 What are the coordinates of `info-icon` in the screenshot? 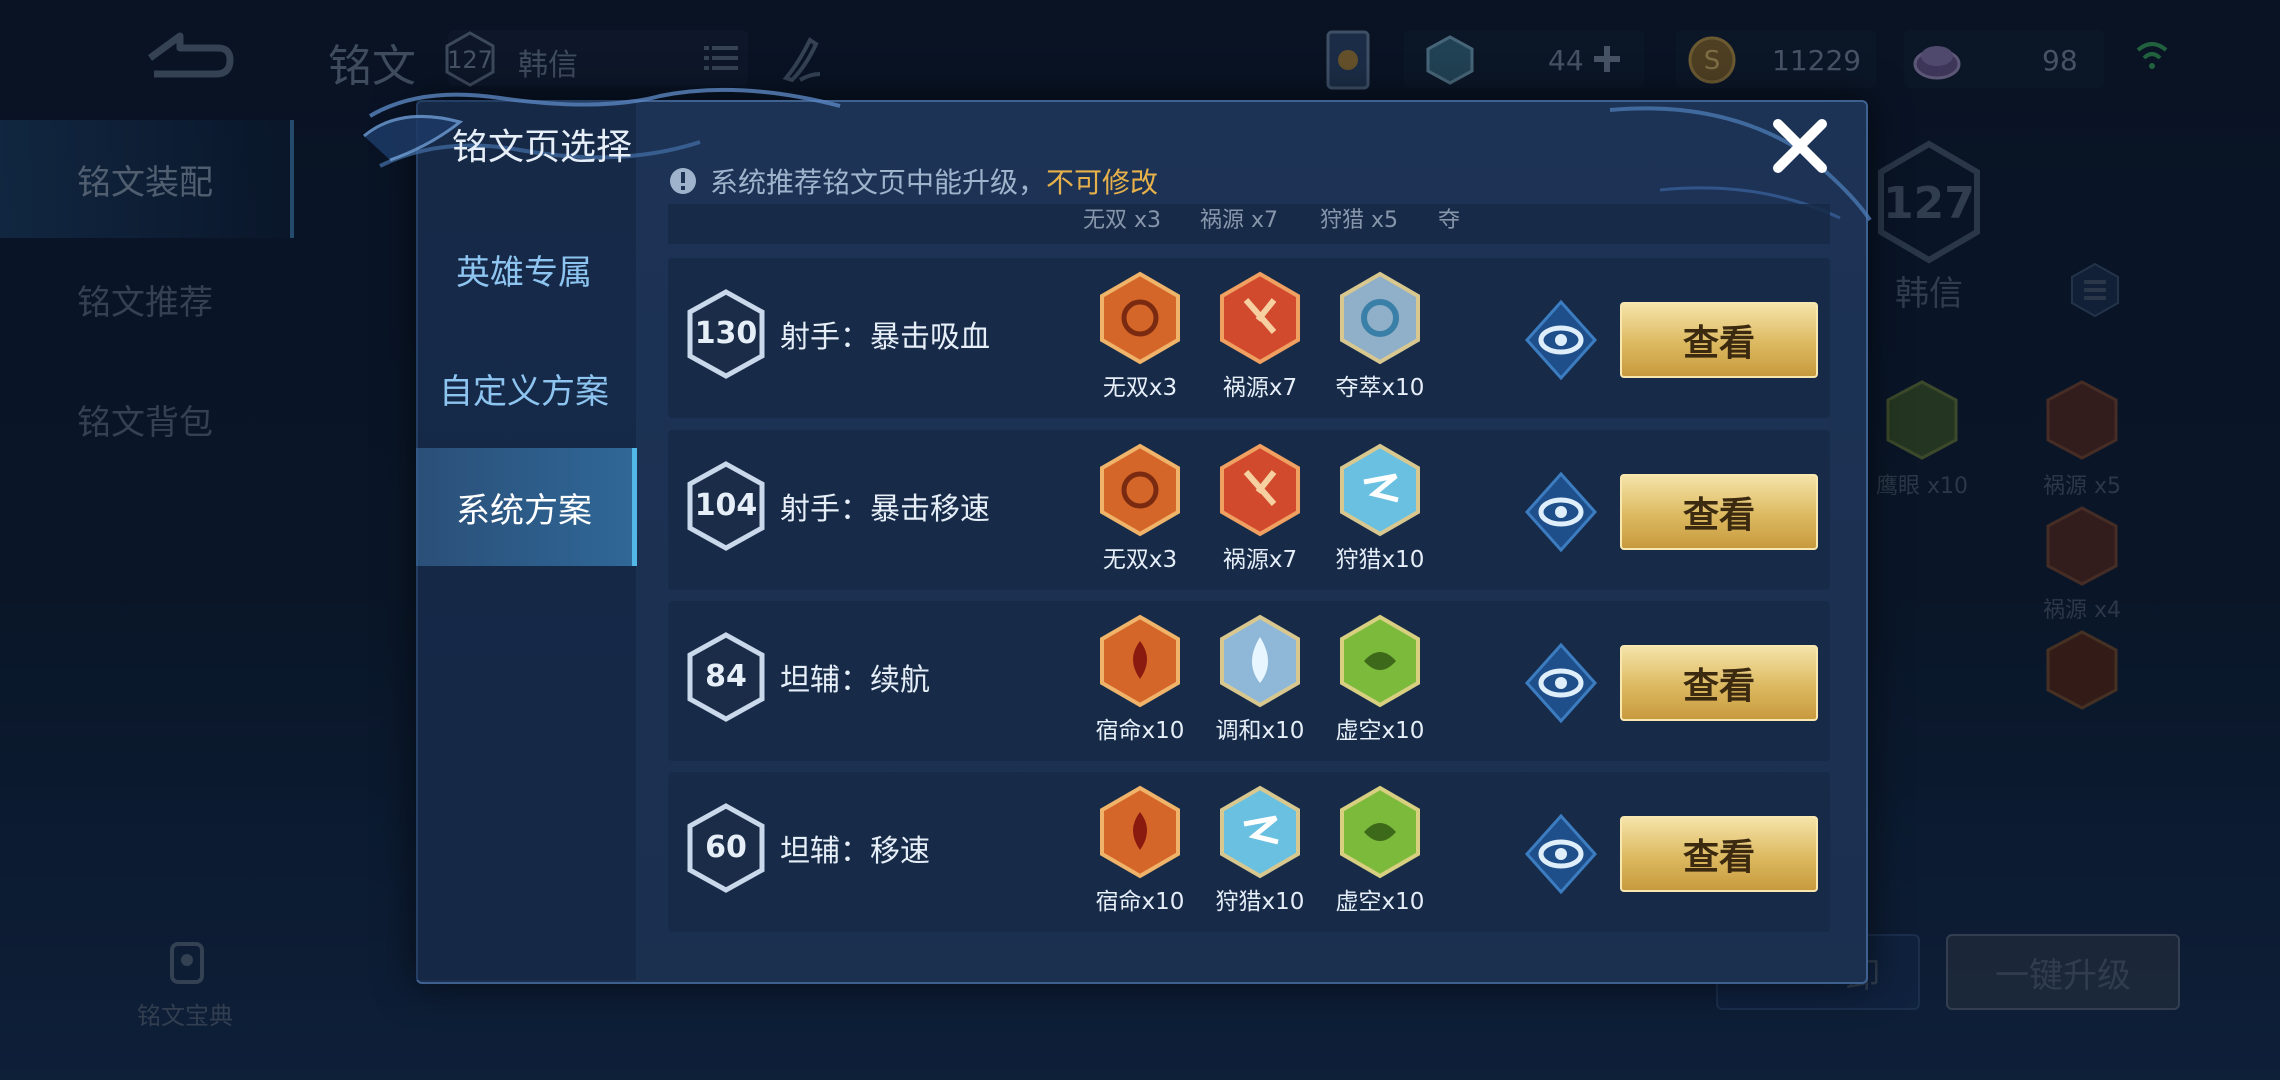 It's located at (683, 181).